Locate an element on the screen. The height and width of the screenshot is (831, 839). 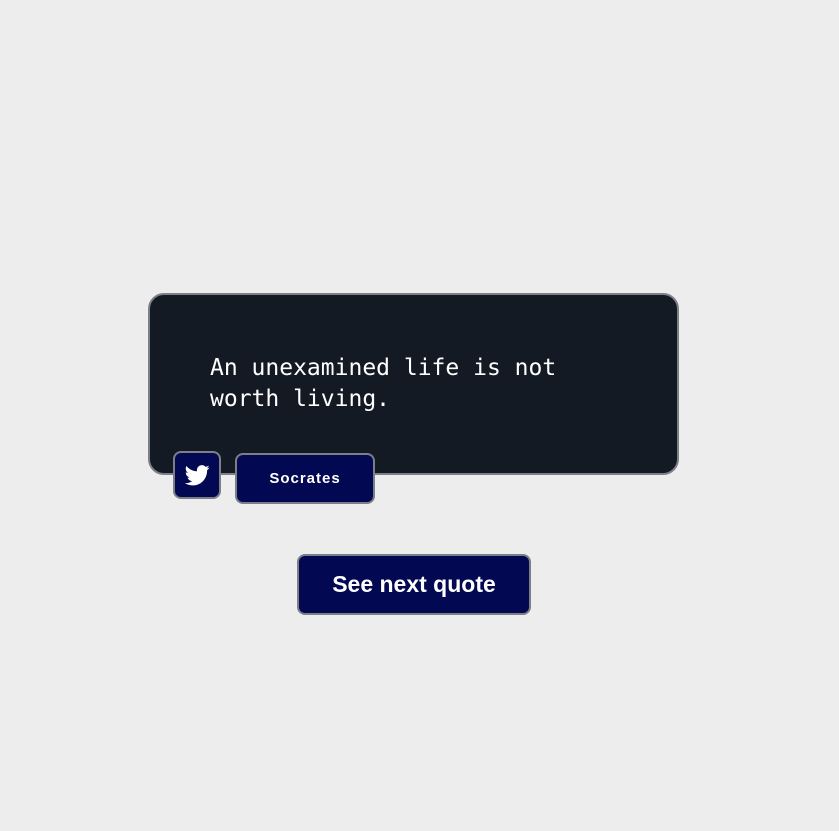
author-button: Socrates is located at coordinates (305, 478).